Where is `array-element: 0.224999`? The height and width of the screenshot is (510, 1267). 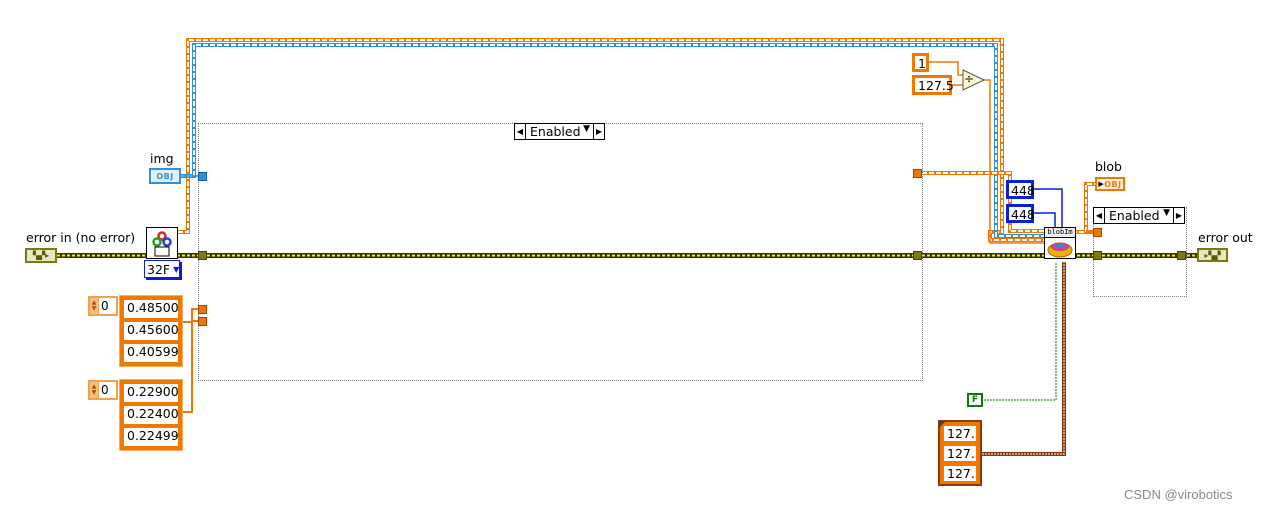
array-element: 0.224999 is located at coordinates (151, 437).